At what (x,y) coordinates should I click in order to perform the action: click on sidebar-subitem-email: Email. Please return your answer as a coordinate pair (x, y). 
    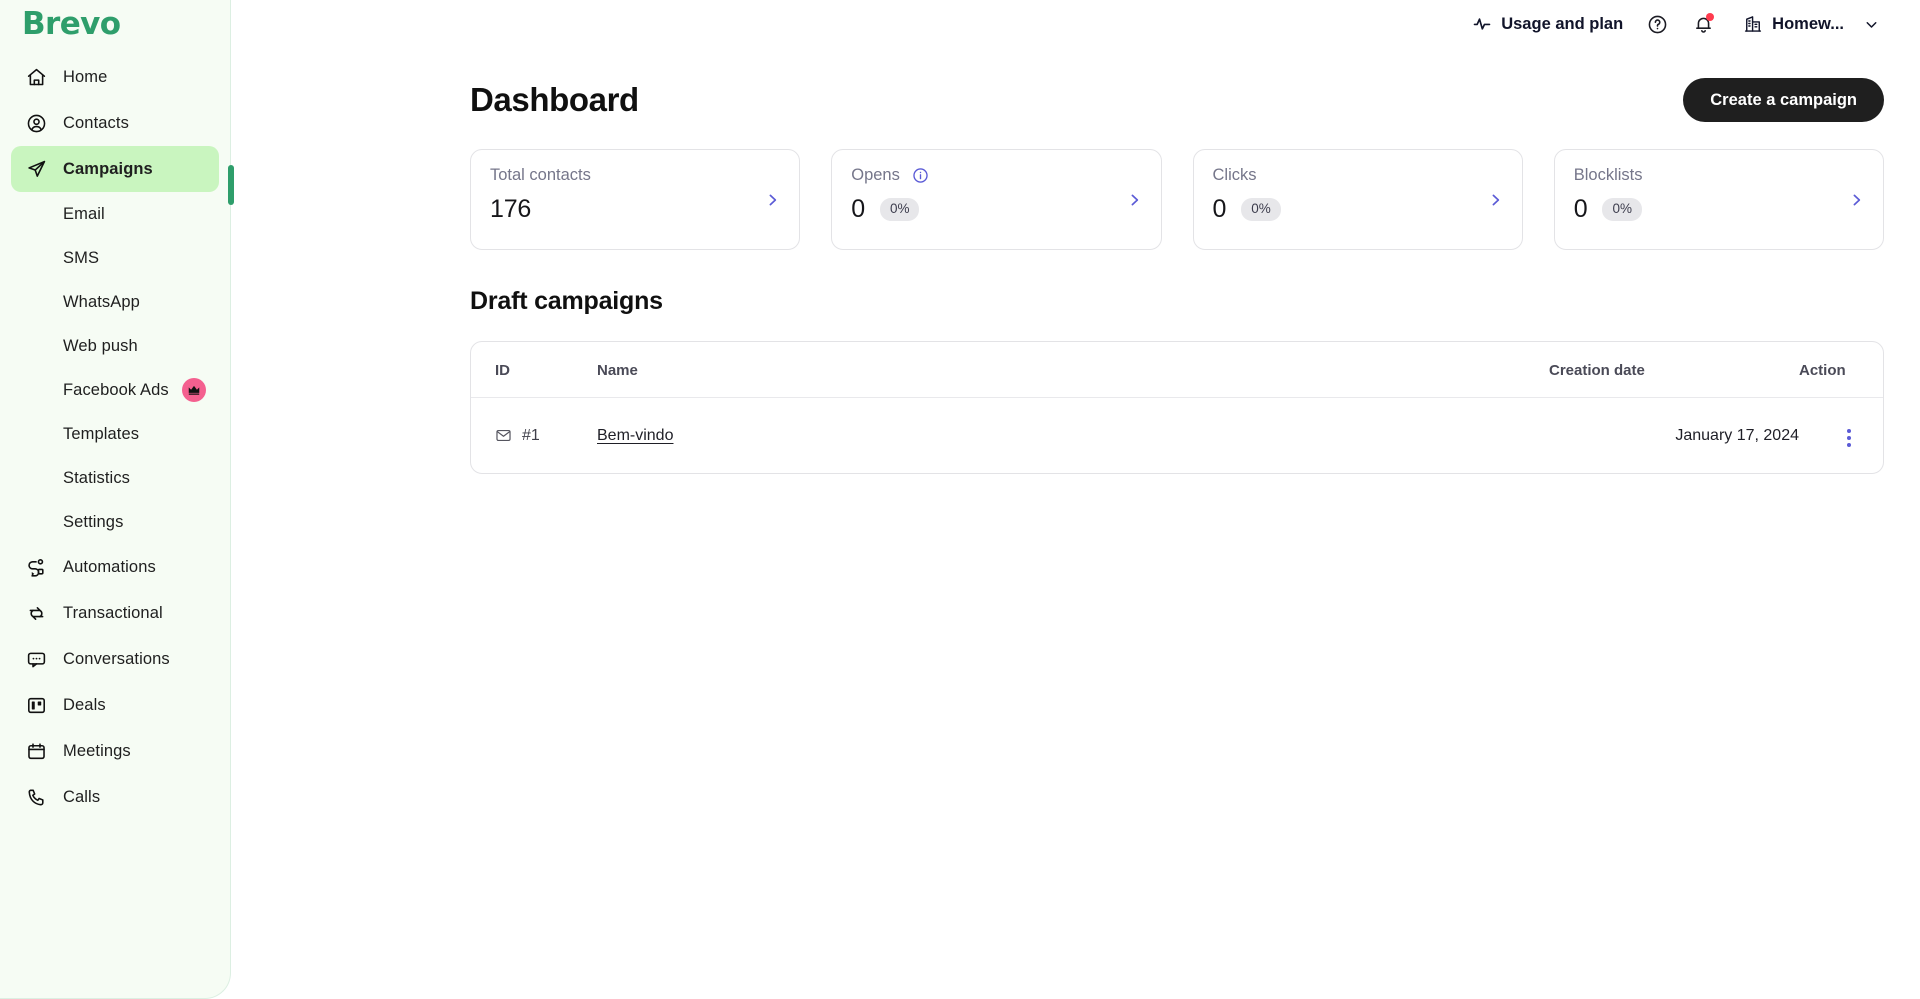
    Looking at the image, I should click on (115, 214).